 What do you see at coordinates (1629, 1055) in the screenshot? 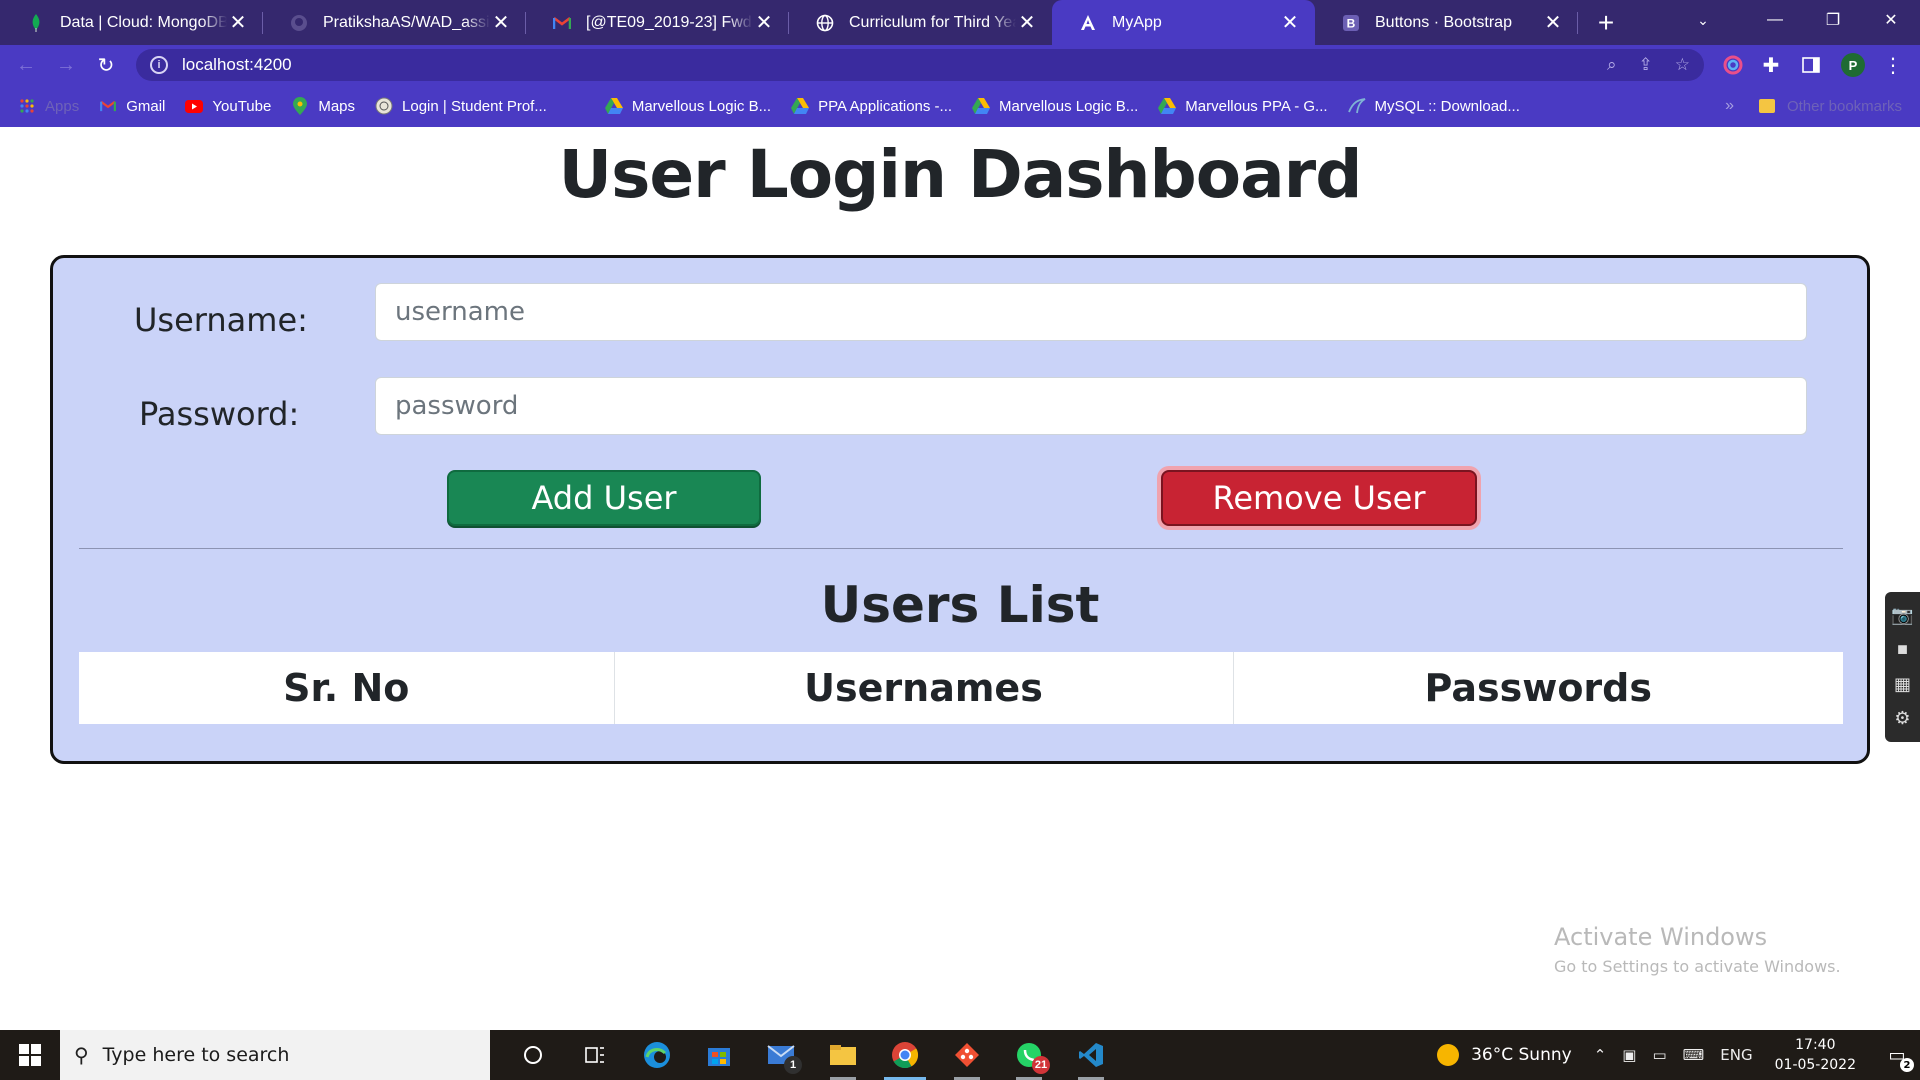
I see `network-icon: ▣` at bounding box center [1629, 1055].